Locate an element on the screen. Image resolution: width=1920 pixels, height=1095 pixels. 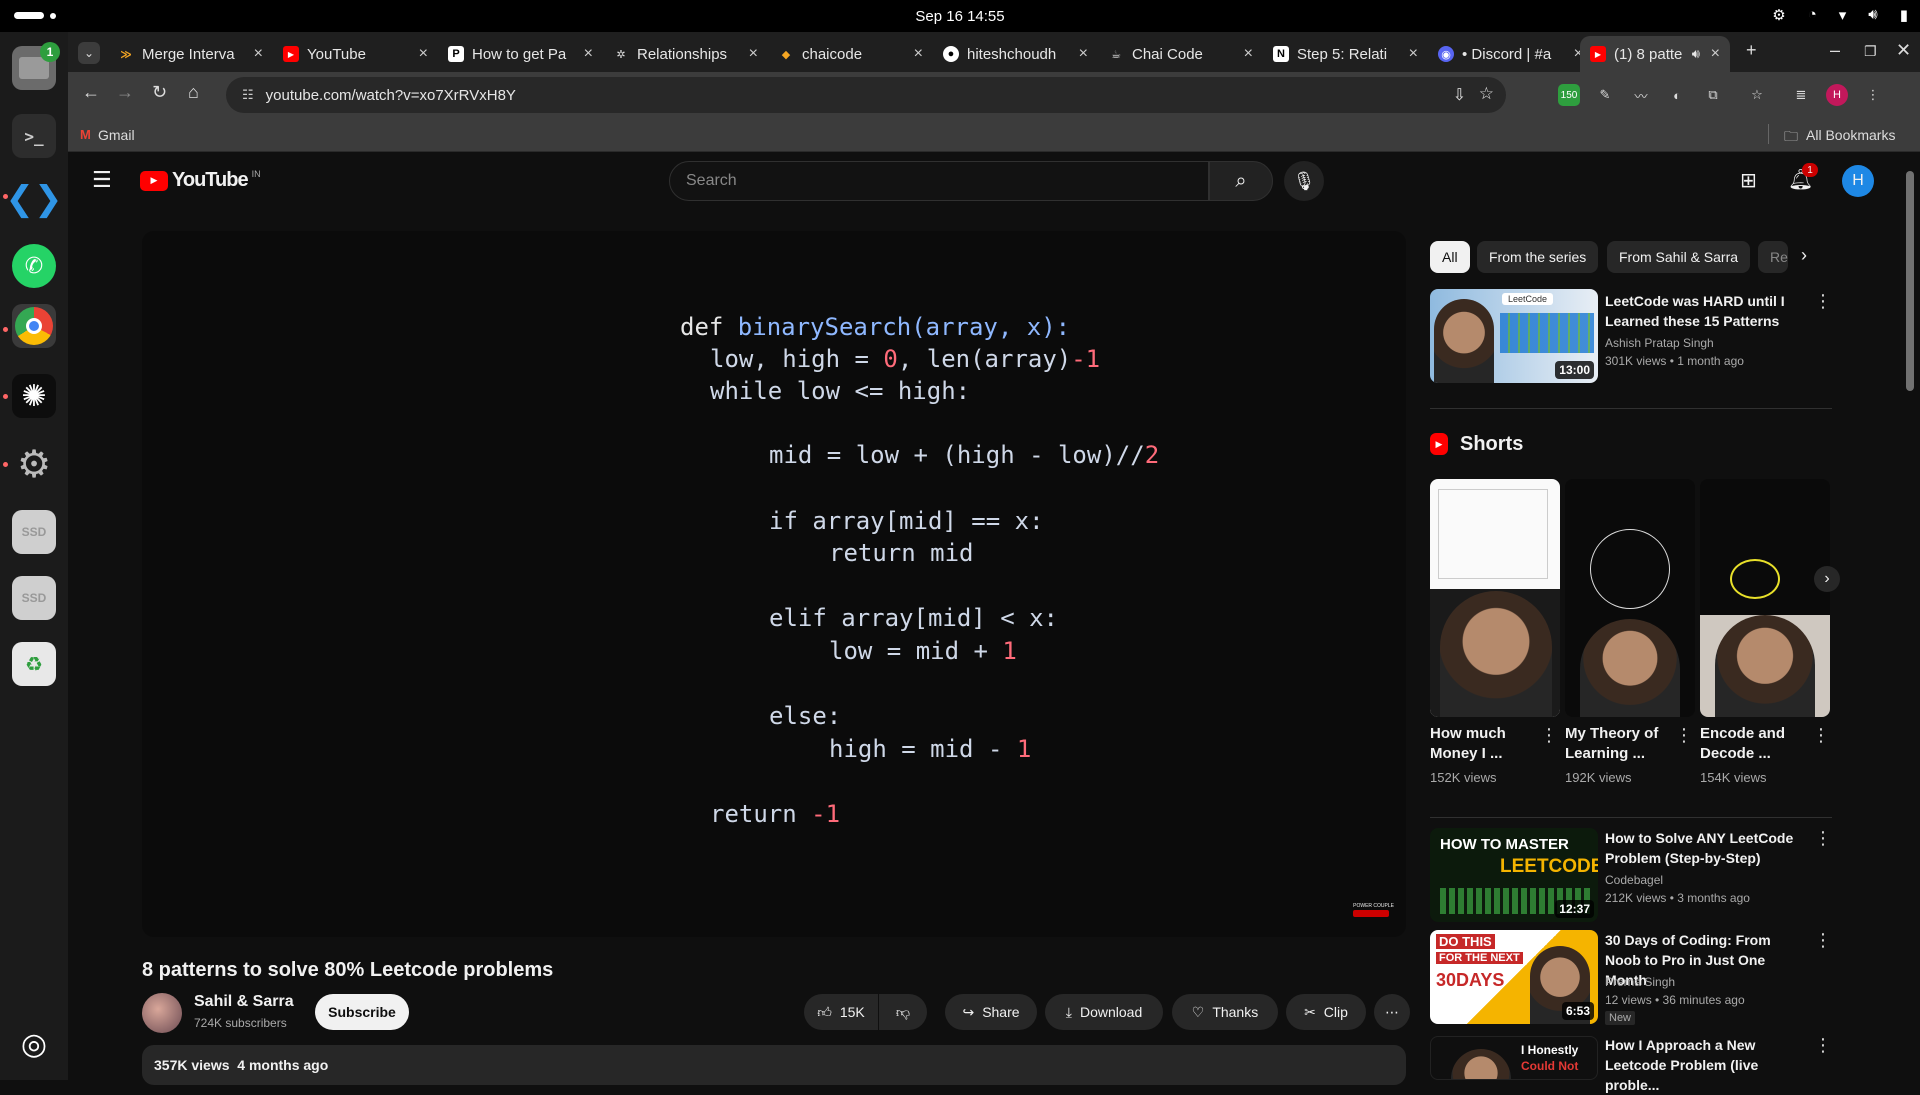
minimize-icon: – is located at coordinates (1835, 50).